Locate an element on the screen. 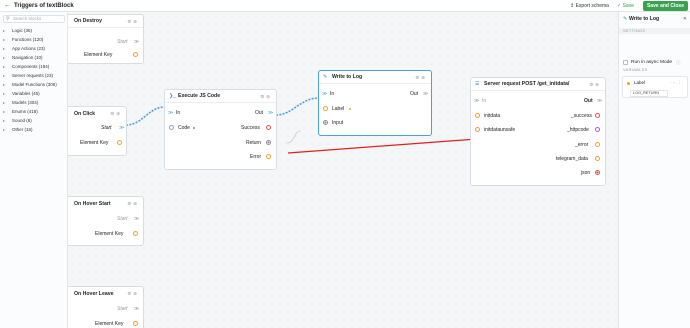 This screenshot has width=690, height=328. search-input: ⚲ Search blocks is located at coordinates (34, 19).